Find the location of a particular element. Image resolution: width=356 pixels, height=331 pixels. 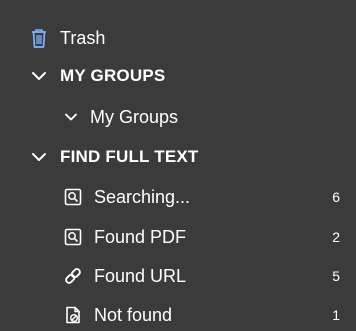

sidebar-item-label: Found URL is located at coordinates (140, 276).